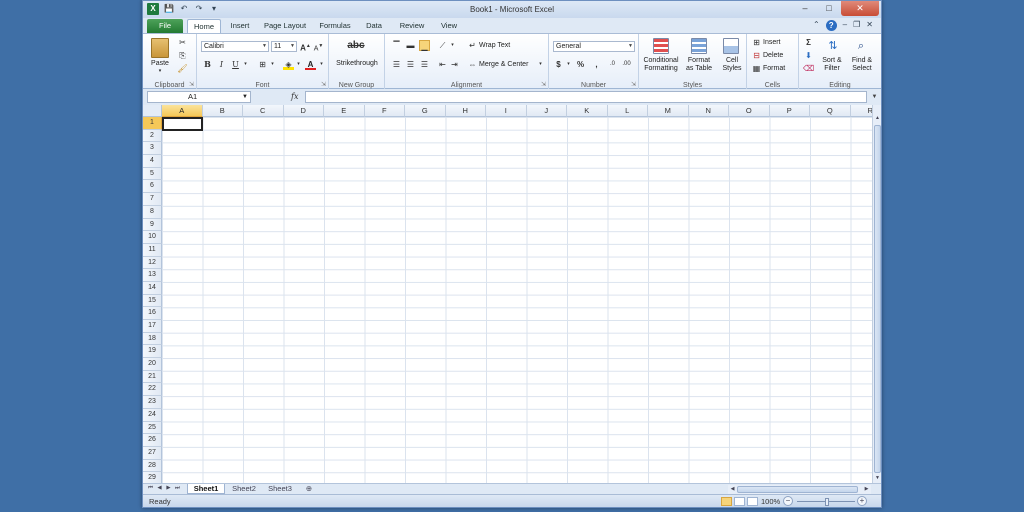  I want to click on increase-decimal-icon: .0, so click(612, 64).